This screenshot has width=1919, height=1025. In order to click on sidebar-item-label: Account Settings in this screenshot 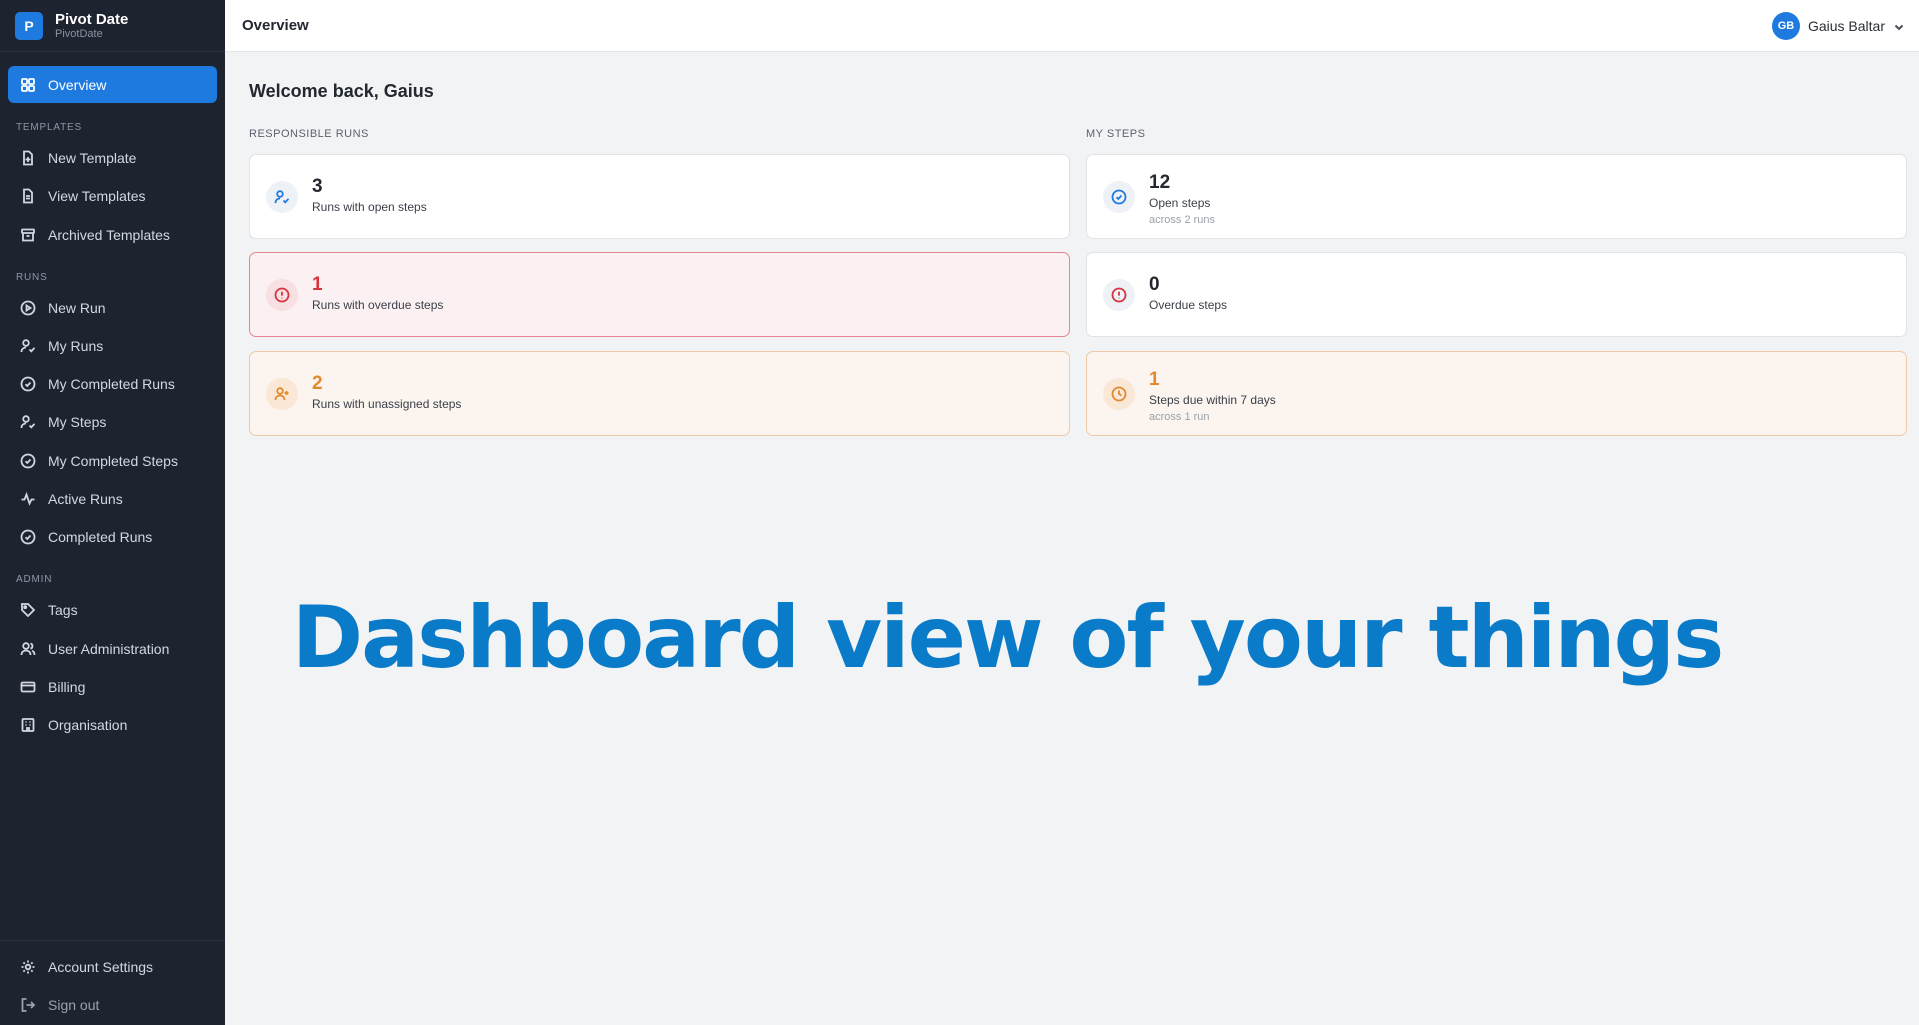, I will do `click(101, 967)`.